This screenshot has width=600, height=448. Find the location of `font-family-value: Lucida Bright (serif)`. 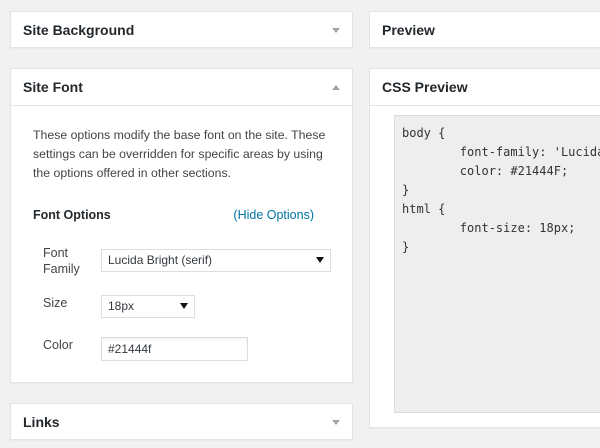

font-family-value: Lucida Bright (serif) is located at coordinates (160, 260).